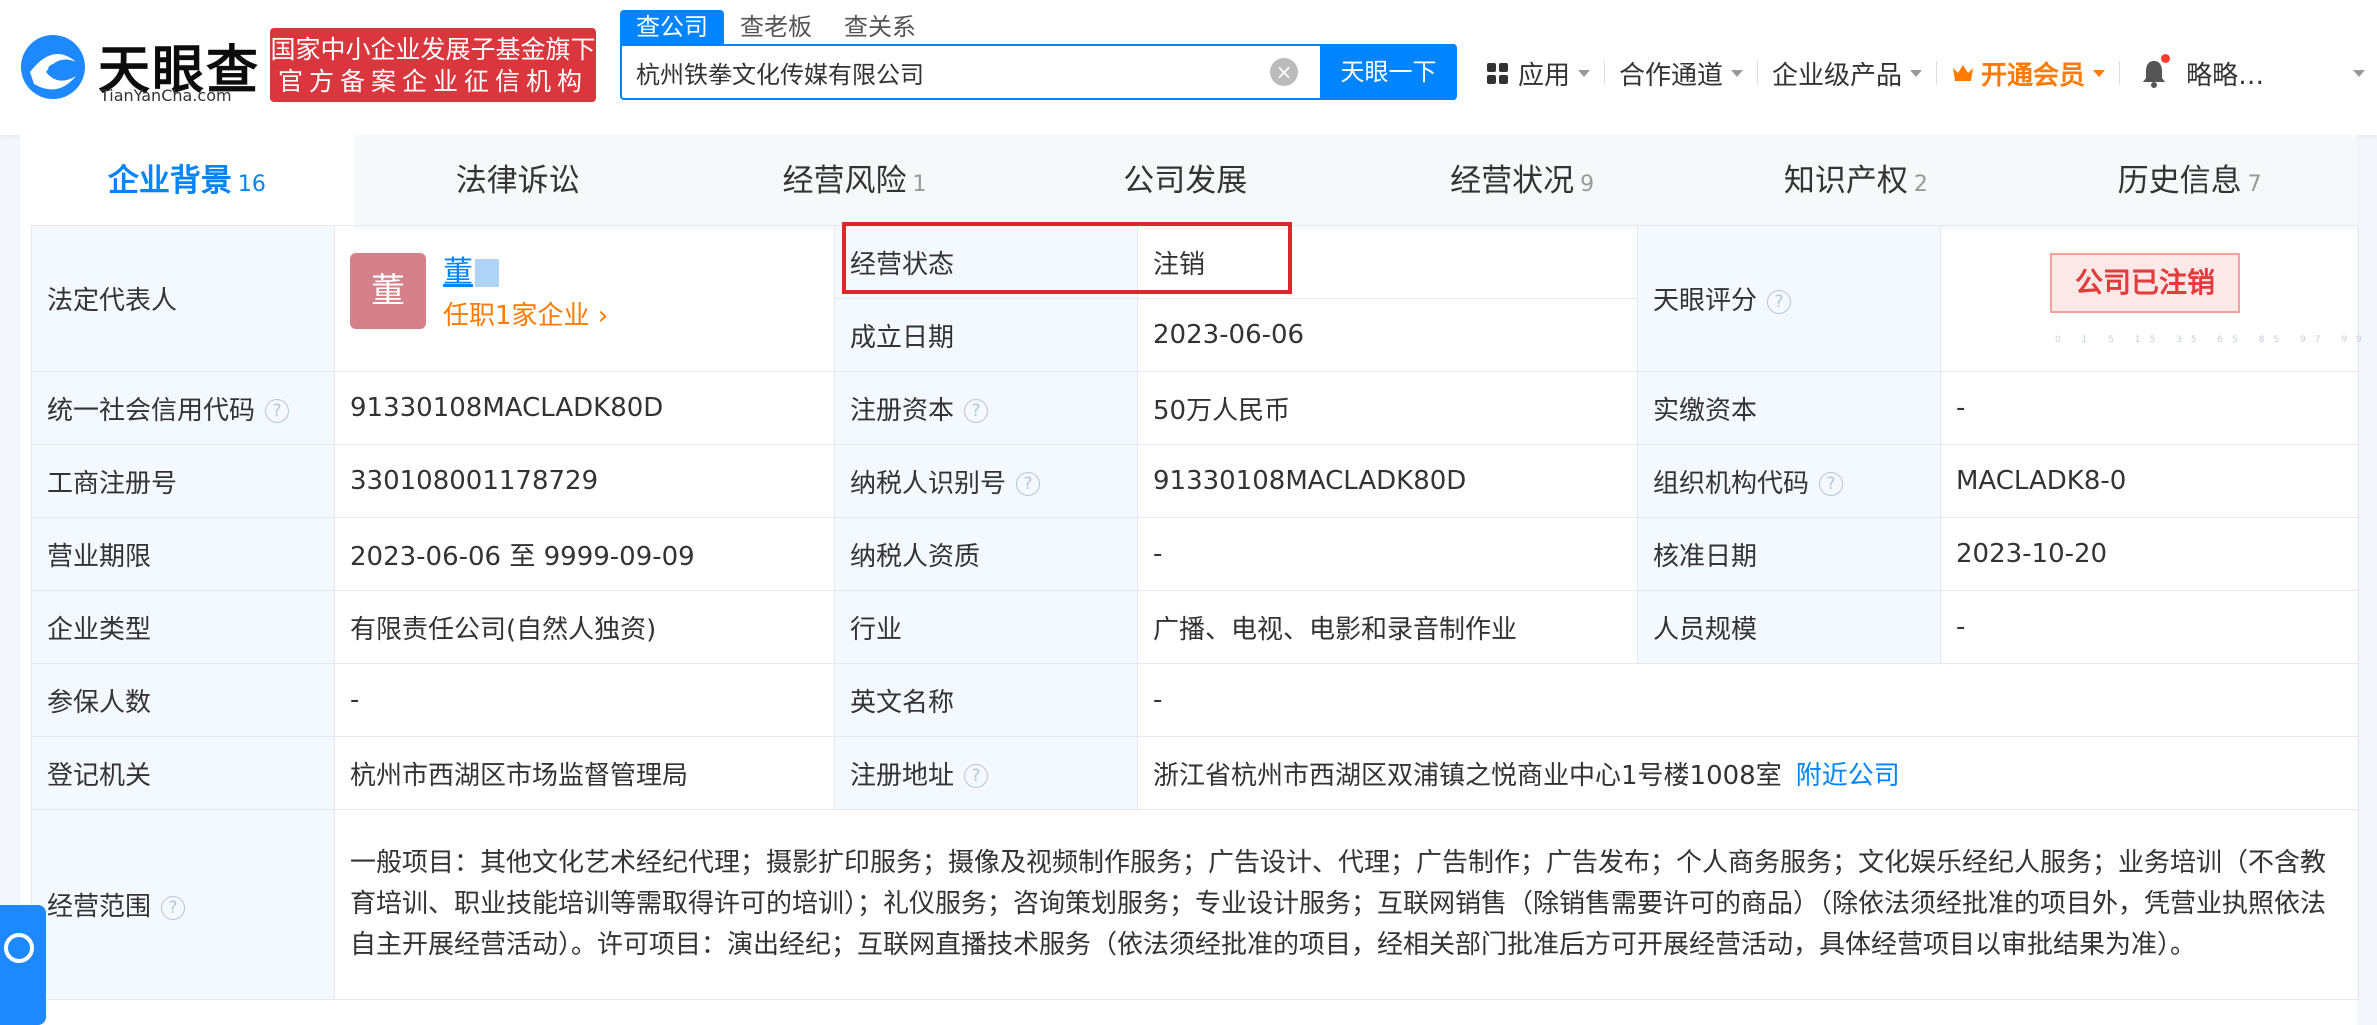 This screenshot has width=2377, height=1025. What do you see at coordinates (672, 27) in the screenshot?
I see `tab-search-company: 查公司` at bounding box center [672, 27].